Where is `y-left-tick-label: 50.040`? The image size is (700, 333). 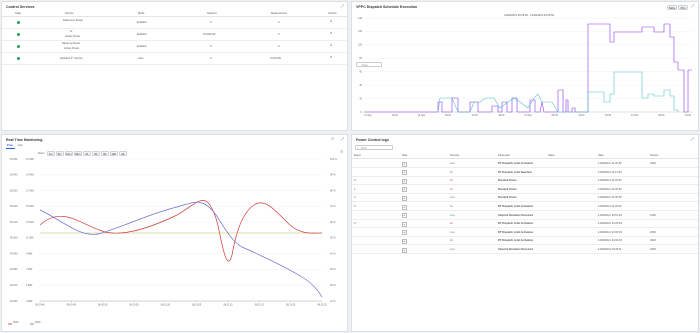 y-left-tick-label: 50.040 is located at coordinates (14, 175).